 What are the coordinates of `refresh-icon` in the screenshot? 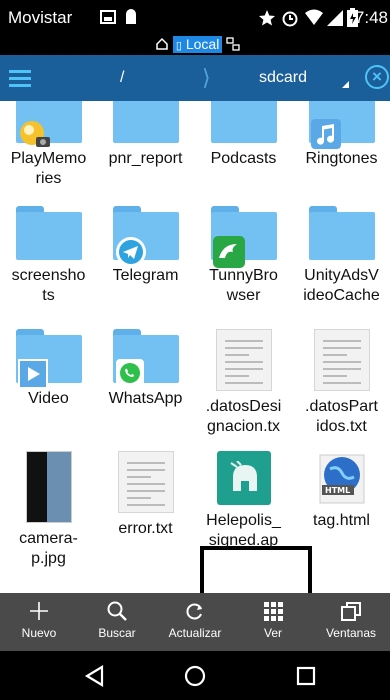 It's located at (195, 612).